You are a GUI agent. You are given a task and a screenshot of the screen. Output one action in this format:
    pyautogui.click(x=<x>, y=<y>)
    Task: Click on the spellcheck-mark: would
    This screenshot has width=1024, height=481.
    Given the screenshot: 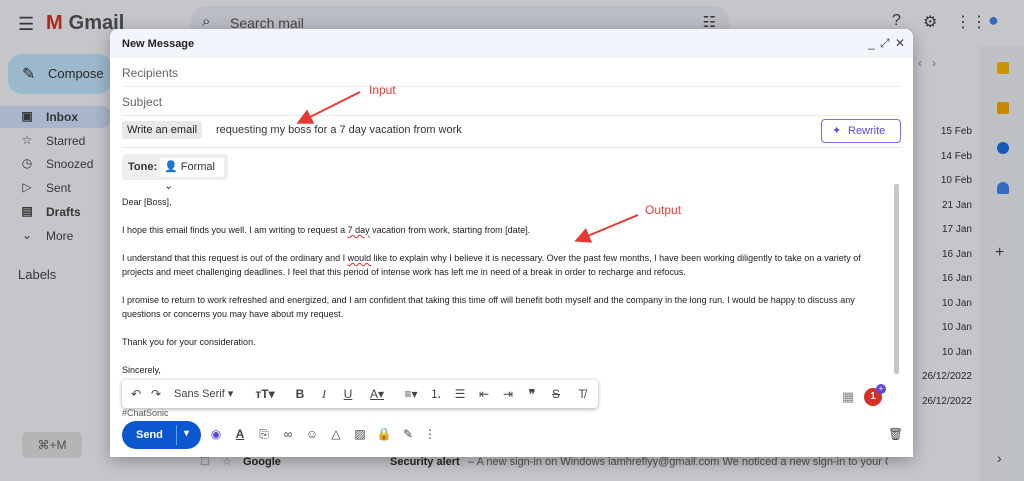 What is the action you would take?
    pyautogui.click(x=359, y=258)
    